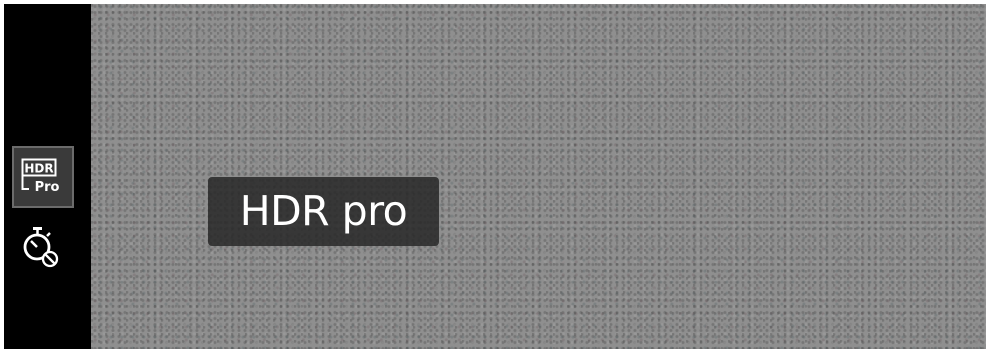 The image size is (989, 350). I want to click on hdr-icon-label: HDR, so click(38, 169).